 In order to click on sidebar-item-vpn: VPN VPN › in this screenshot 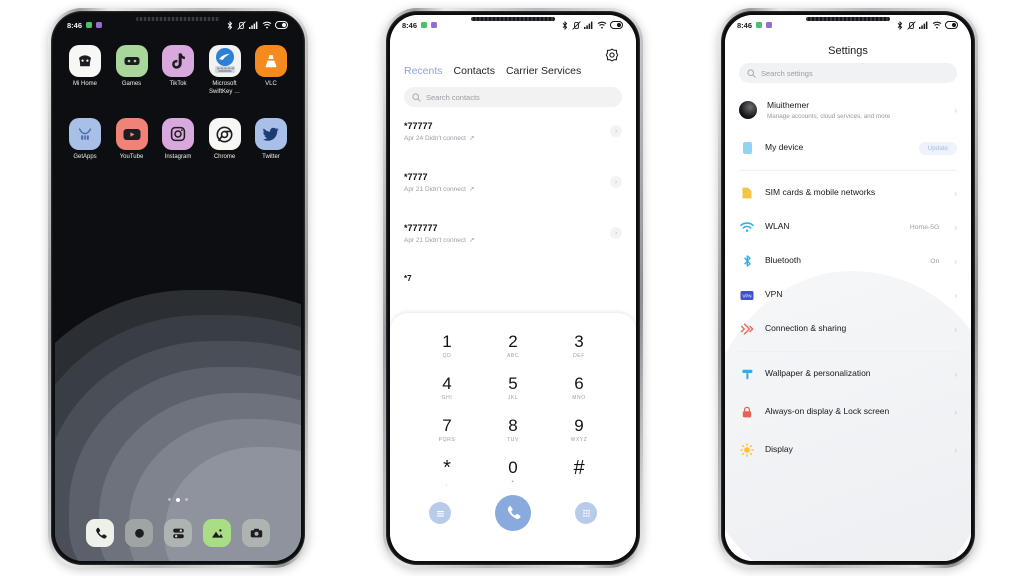, I will do `click(848, 295)`.